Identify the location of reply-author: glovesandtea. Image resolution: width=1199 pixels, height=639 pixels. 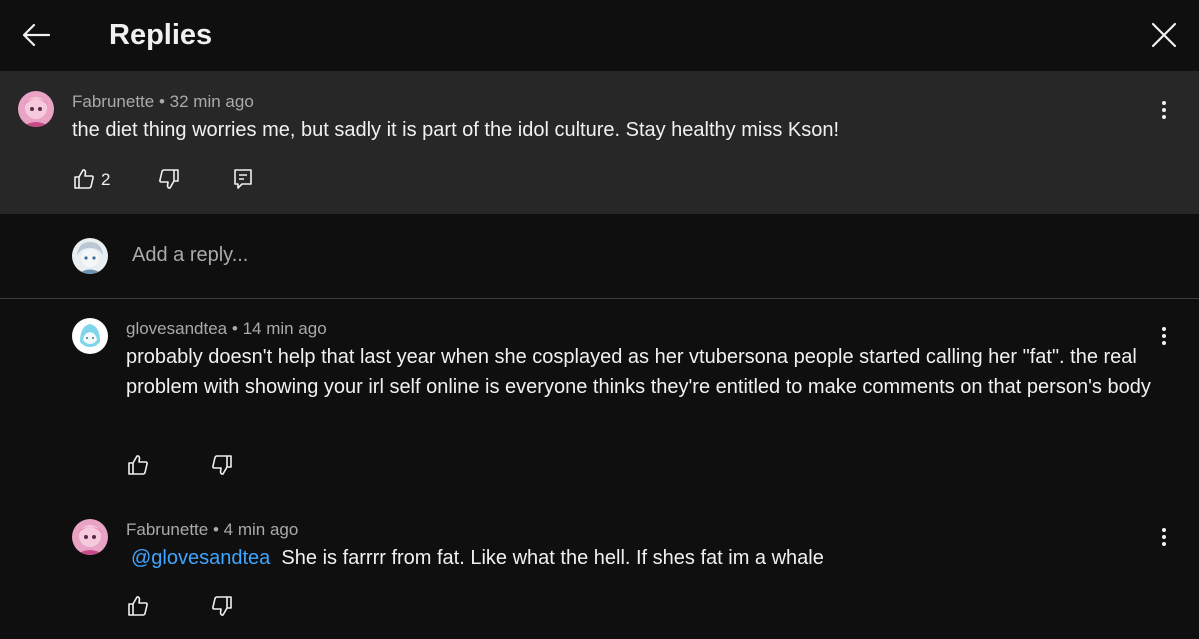
(176, 328).